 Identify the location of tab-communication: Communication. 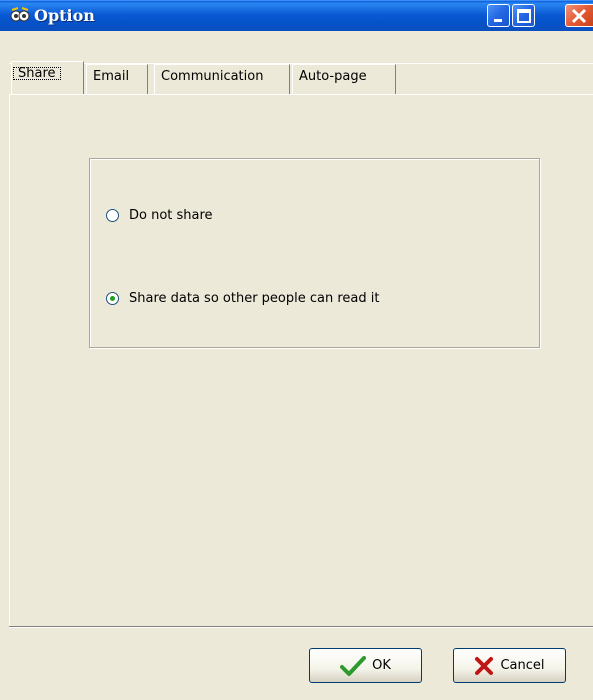
(222, 79).